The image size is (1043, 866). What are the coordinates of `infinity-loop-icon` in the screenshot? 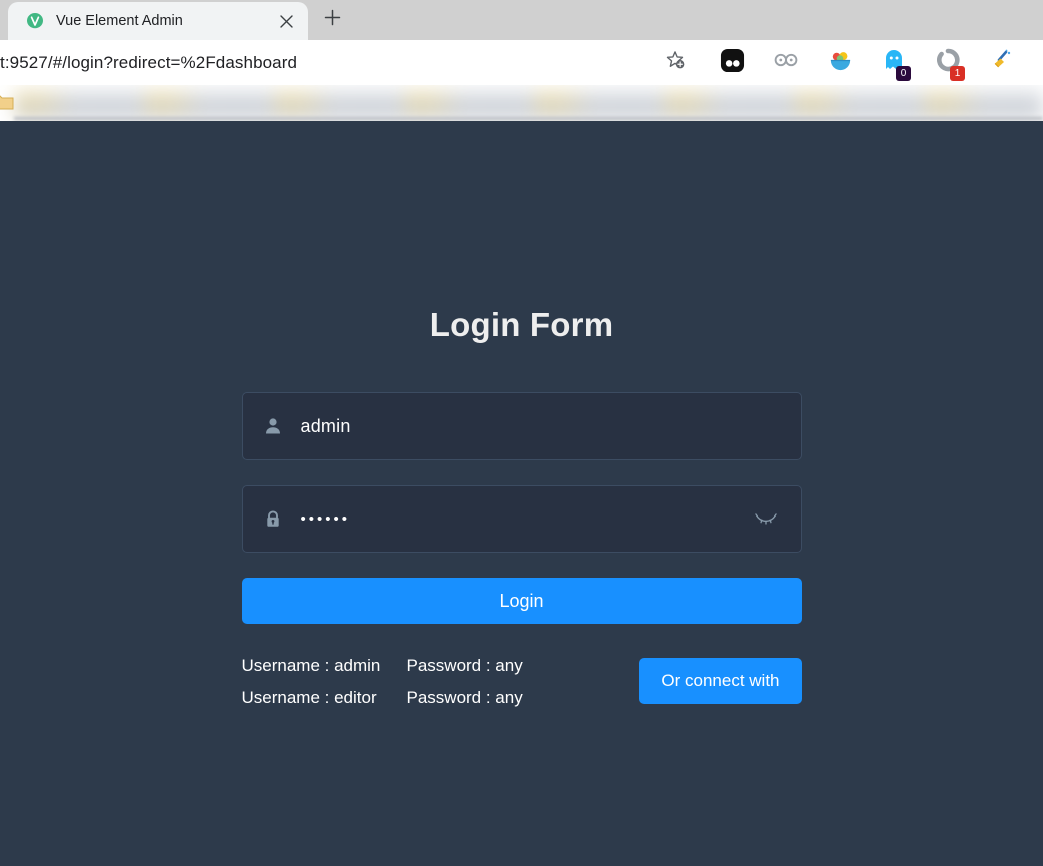 It's located at (786, 62).